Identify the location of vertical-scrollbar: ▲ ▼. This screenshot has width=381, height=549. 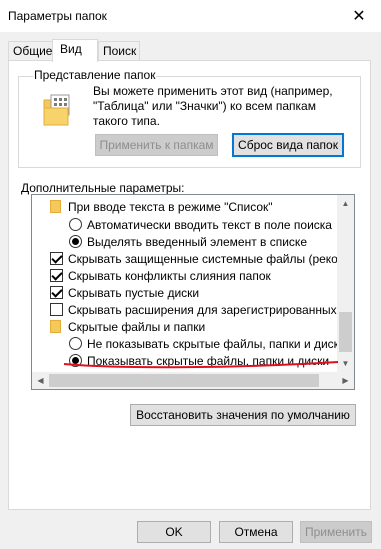
(345, 283).